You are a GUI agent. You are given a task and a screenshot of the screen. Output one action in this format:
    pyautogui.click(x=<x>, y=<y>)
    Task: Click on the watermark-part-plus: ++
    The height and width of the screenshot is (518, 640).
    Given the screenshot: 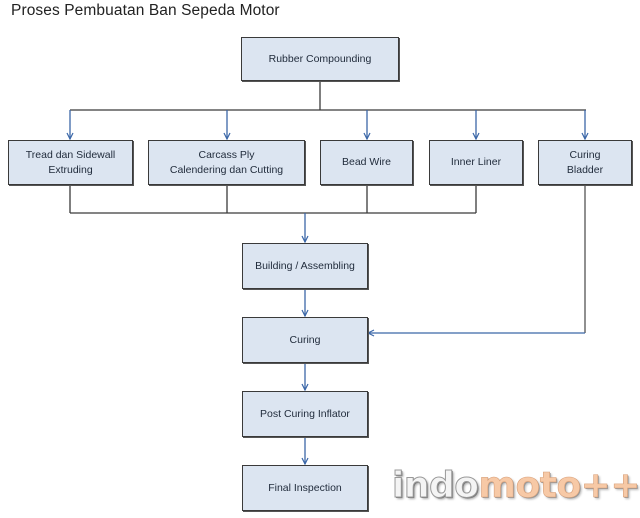 What is the action you would take?
    pyautogui.click(x=610, y=486)
    